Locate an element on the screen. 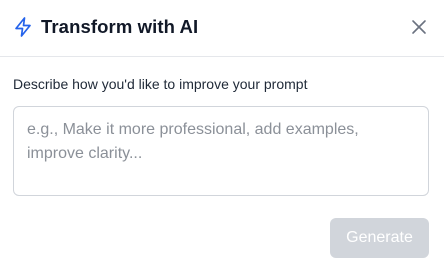  close-icon is located at coordinates (419, 27).